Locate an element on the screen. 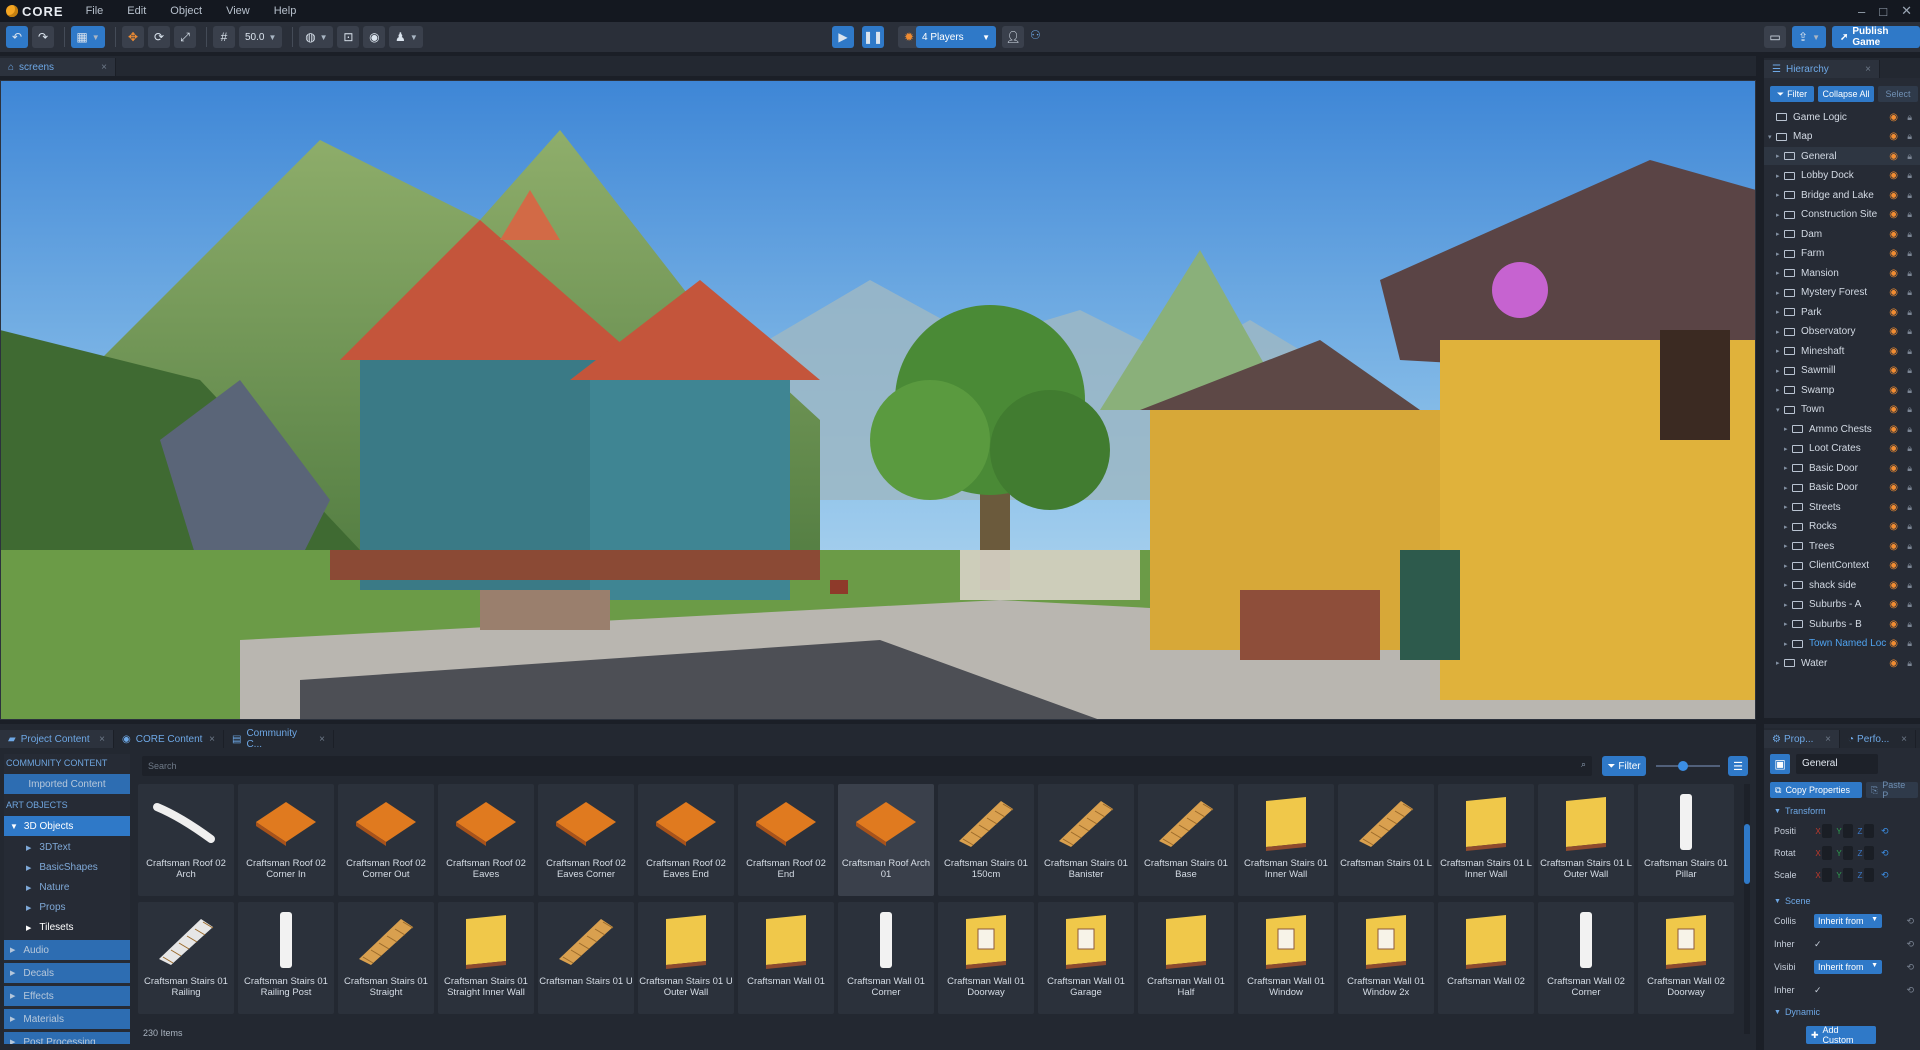 The height and width of the screenshot is (1050, 1920). asset-card: Craftsman Roof Arch 01 is located at coordinates (886, 840).